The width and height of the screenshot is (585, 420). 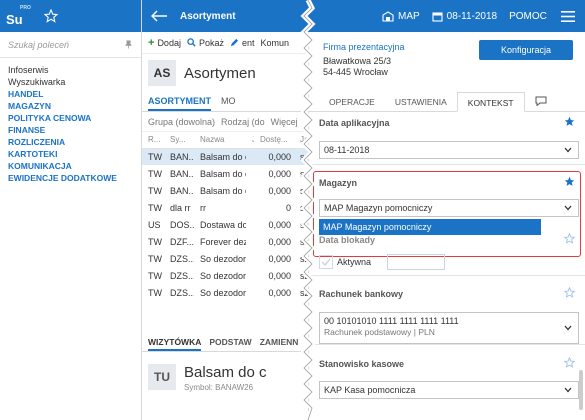 I want to click on sidebar-item-ewidencje-dodatkowe: EWIDENCJE DODATKOWE, so click(x=70, y=178).